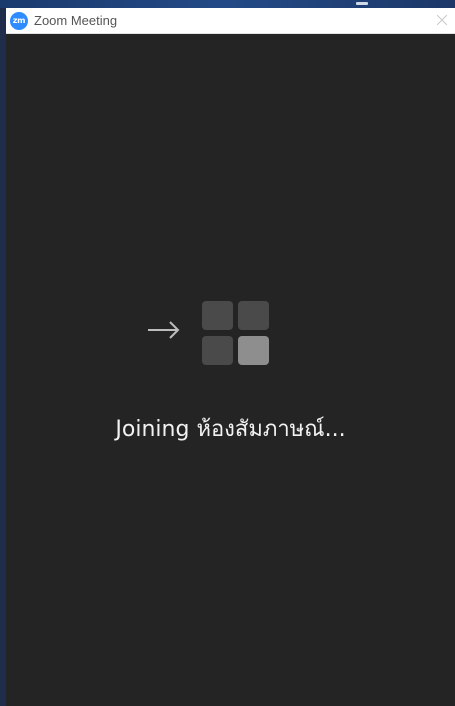  What do you see at coordinates (164, 330) in the screenshot?
I see `arrow-right-icon` at bounding box center [164, 330].